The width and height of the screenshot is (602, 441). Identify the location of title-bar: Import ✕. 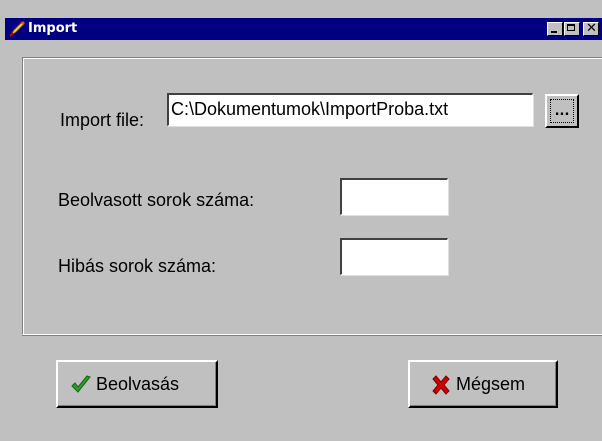
(303, 29).